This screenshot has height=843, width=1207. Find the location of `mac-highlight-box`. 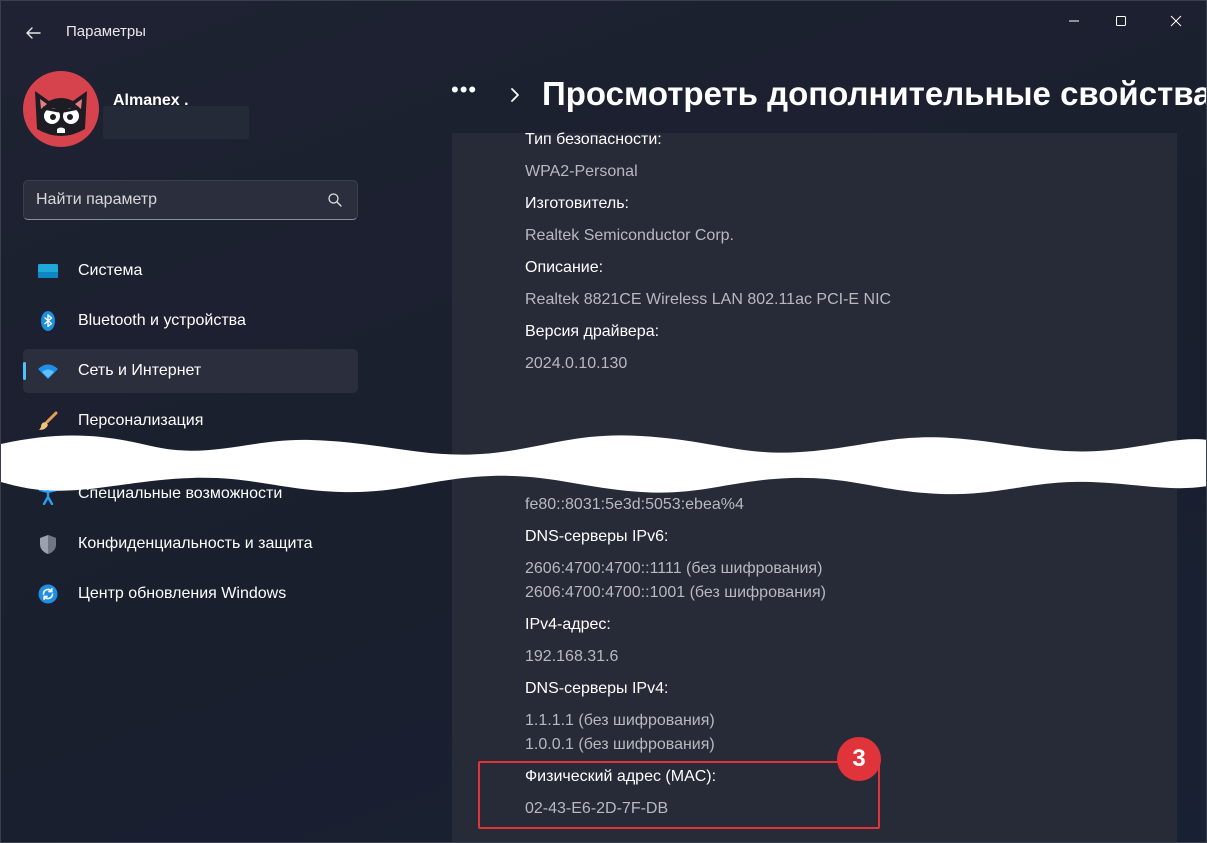

mac-highlight-box is located at coordinates (679, 795).